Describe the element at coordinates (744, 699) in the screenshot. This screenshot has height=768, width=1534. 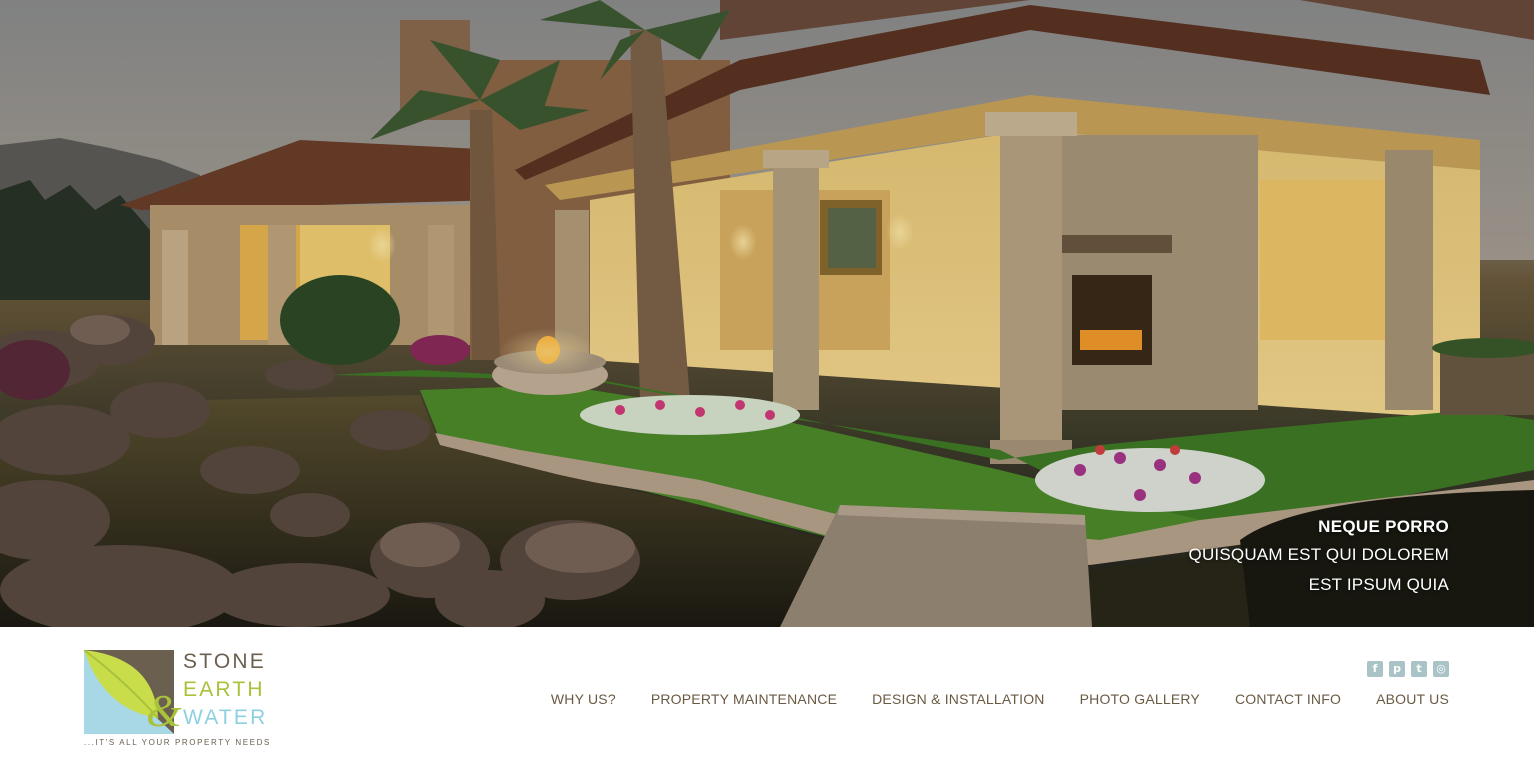
I see `nav-item-property-maintenance: PROPERTY MAINTENANCE` at that location.